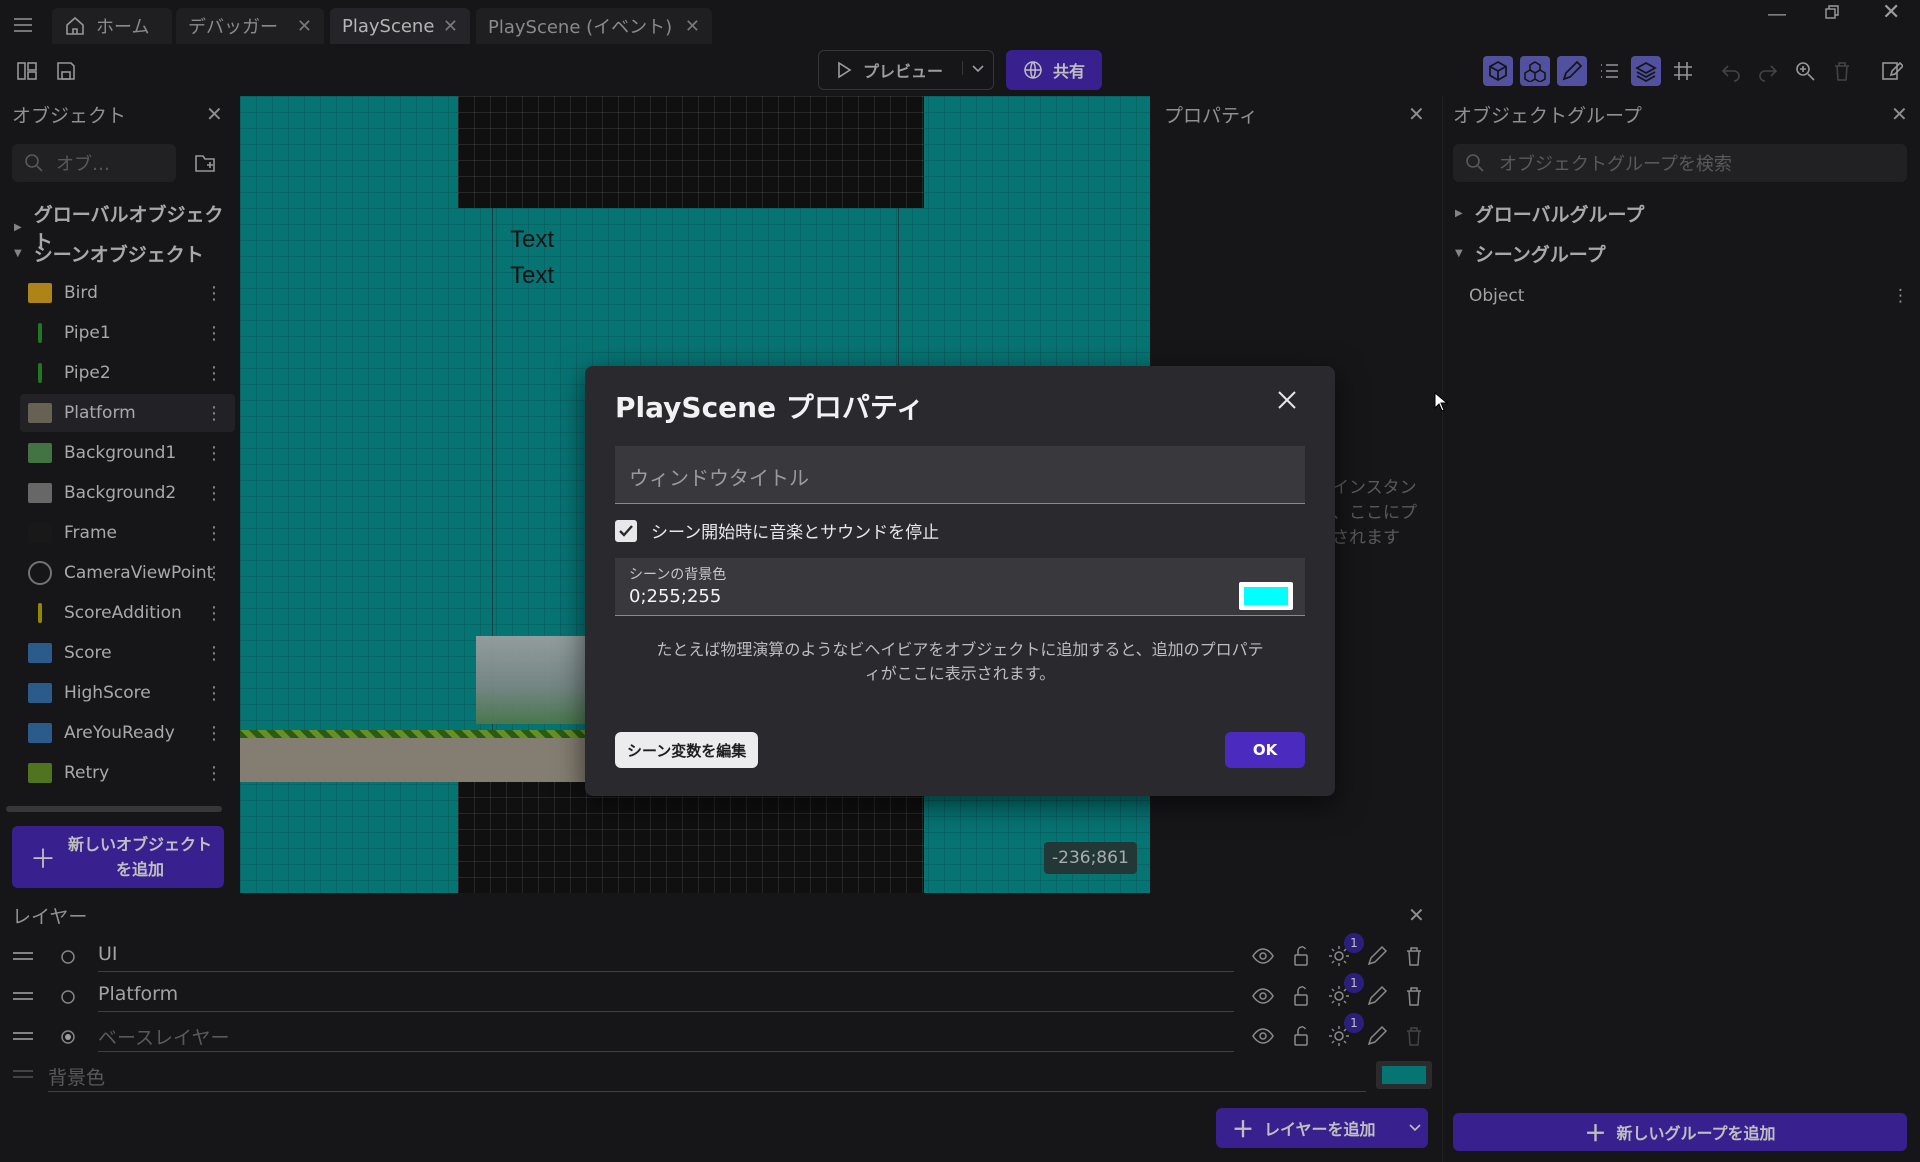 Image resolution: width=1920 pixels, height=1162 pixels. Describe the element at coordinates (770, 407) in the screenshot. I see `dialog-title: PlayScene プロパティ` at that location.